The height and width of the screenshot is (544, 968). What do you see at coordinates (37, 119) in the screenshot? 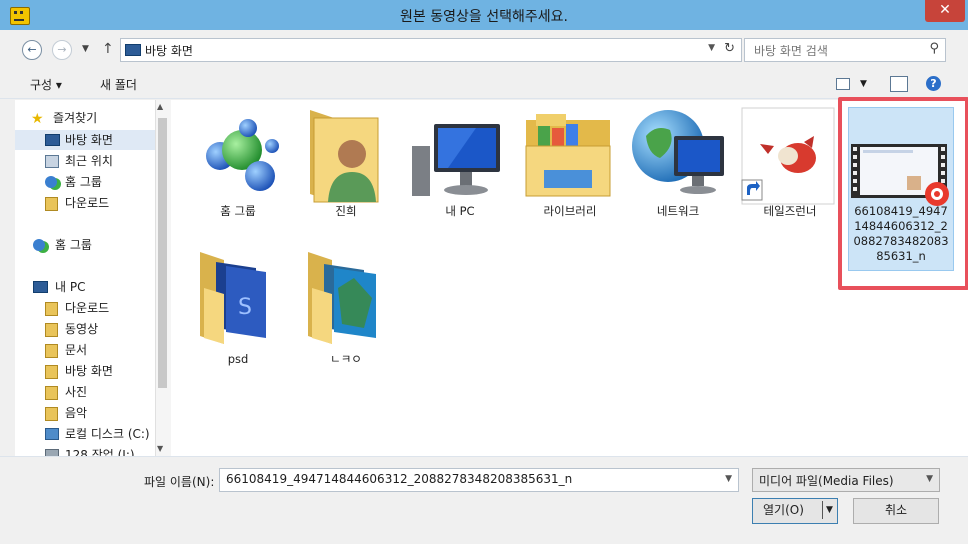
I see `star-icon: ★` at bounding box center [37, 119].